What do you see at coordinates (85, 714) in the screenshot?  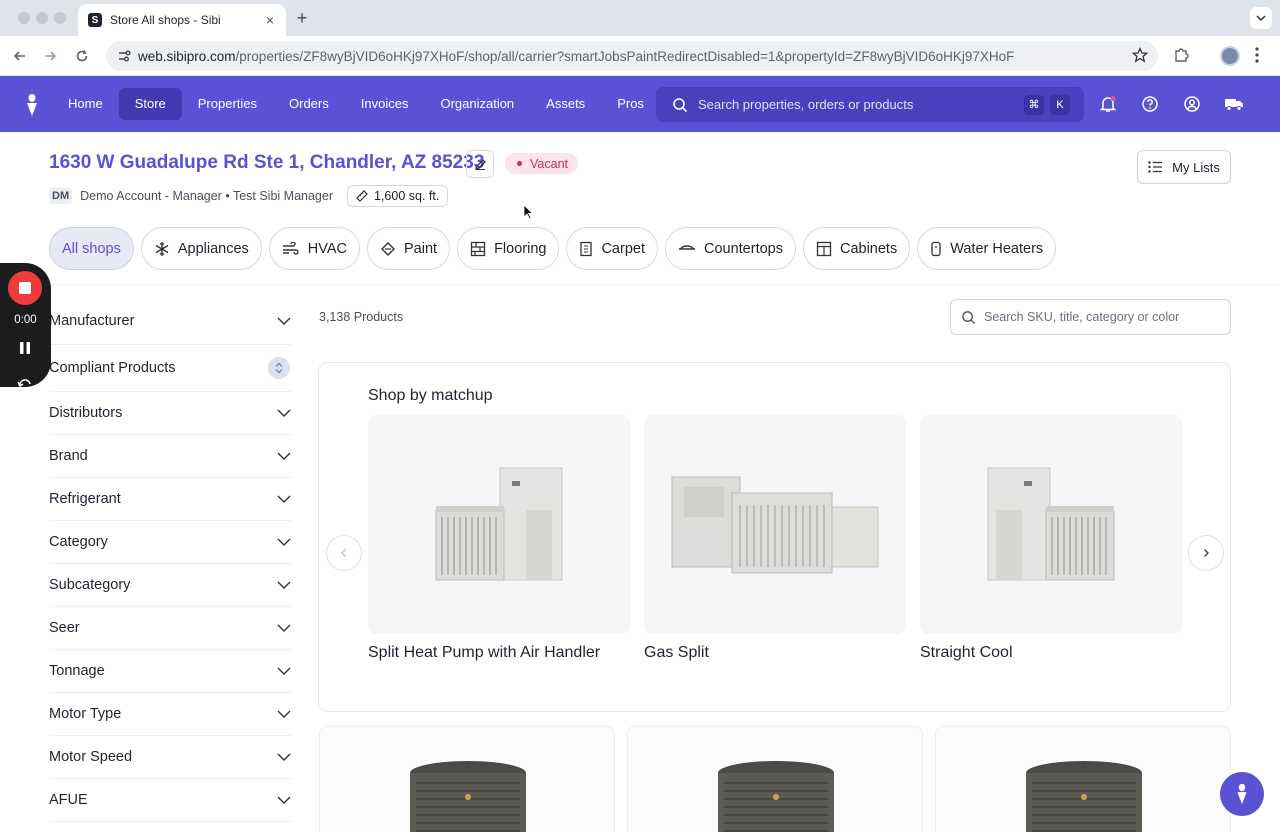 I see `filter-label: Motor Type` at bounding box center [85, 714].